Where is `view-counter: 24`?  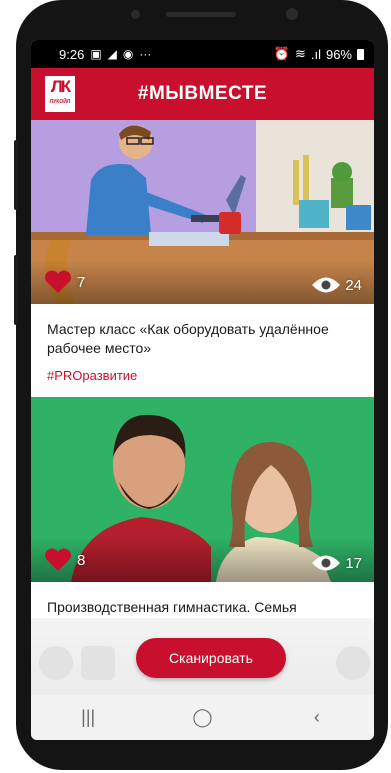
view-counter: 24 is located at coordinates (336, 285).